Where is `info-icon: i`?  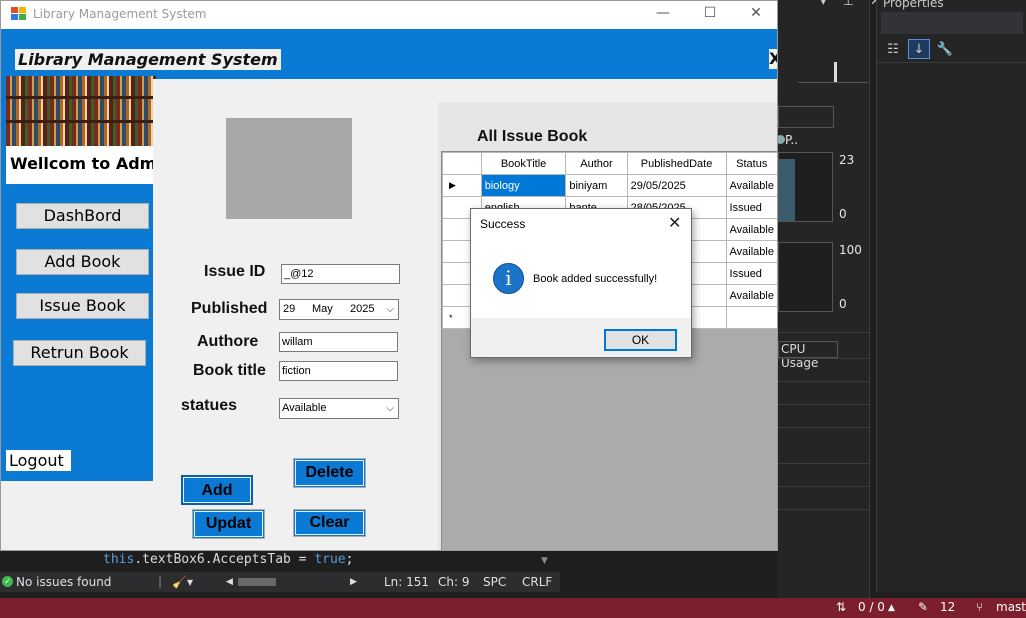 info-icon: i is located at coordinates (508, 278).